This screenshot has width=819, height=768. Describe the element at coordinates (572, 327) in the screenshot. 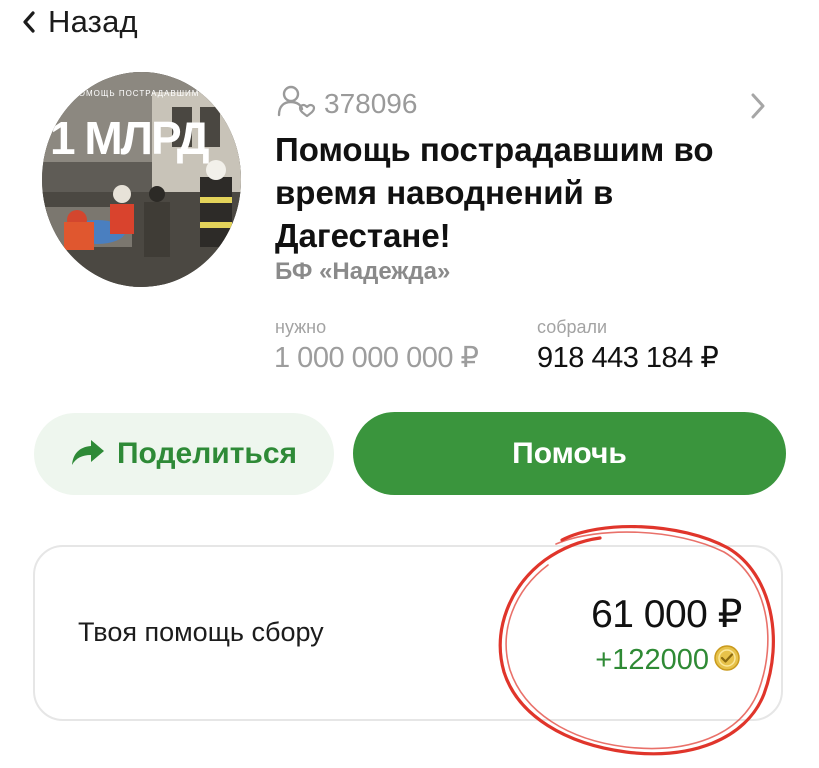

I see `collected-label: собрали` at that location.